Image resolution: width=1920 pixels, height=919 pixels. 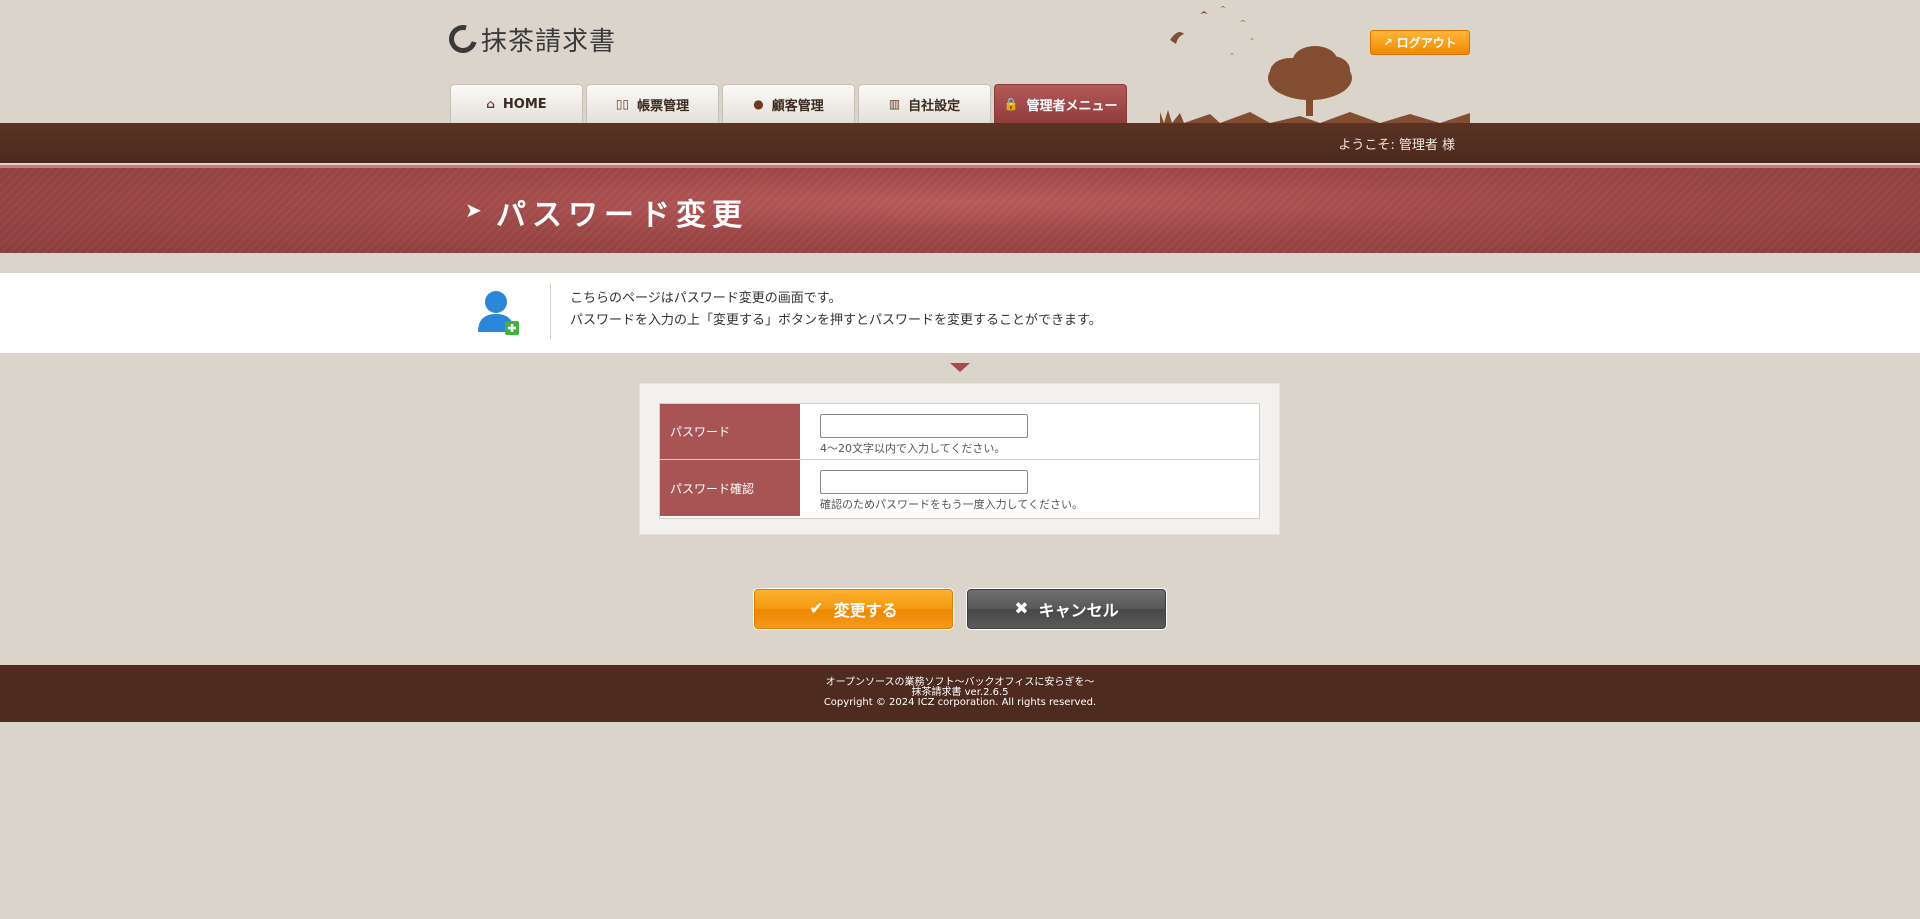 I want to click on title-arrow-icon: ➤, so click(x=473, y=210).